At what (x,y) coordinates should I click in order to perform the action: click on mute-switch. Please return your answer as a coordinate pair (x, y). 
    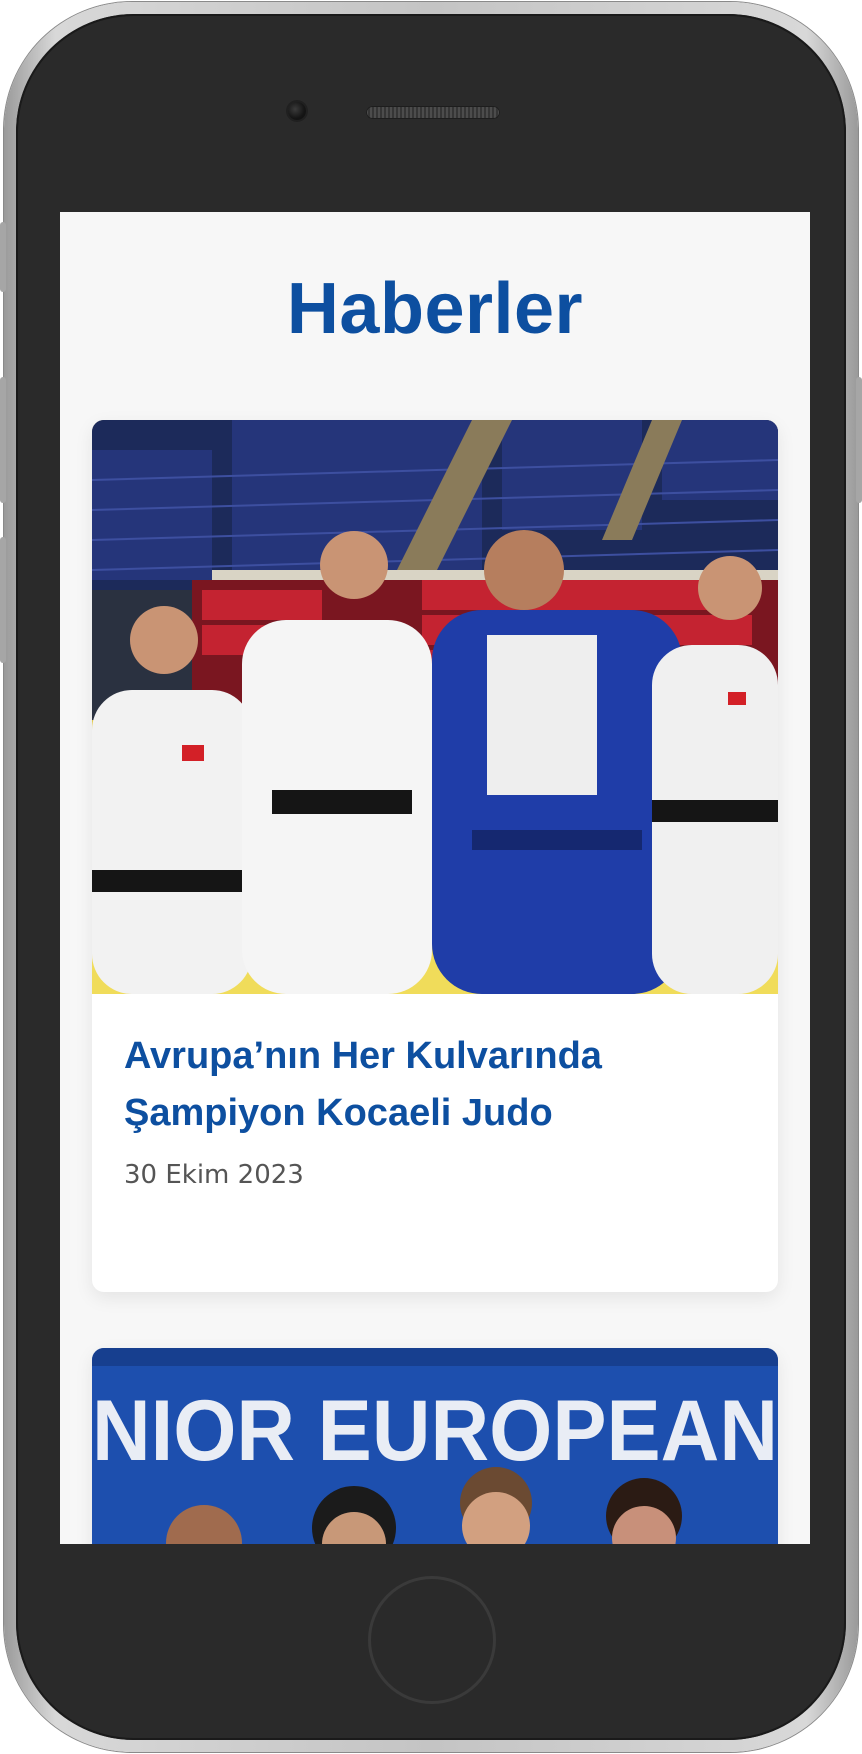
    Looking at the image, I should click on (3, 257).